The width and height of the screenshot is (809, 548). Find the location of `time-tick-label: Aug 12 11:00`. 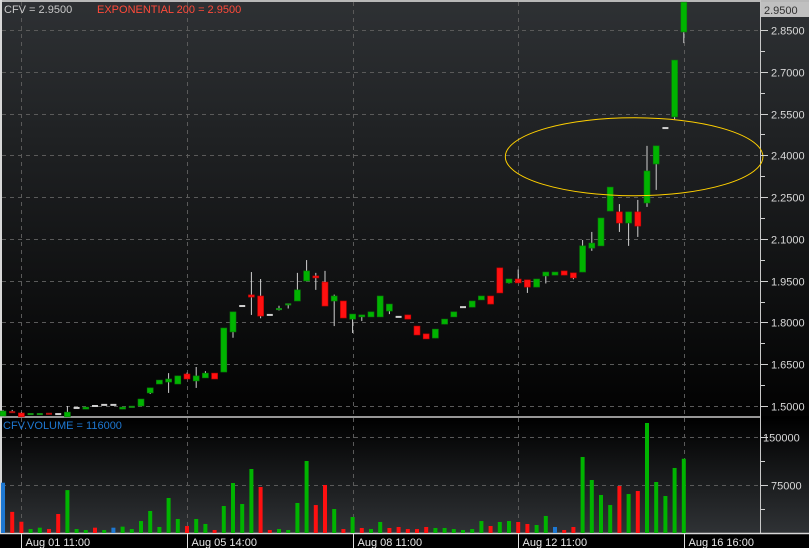

time-tick-label: Aug 12 11:00 is located at coordinates (555, 542).